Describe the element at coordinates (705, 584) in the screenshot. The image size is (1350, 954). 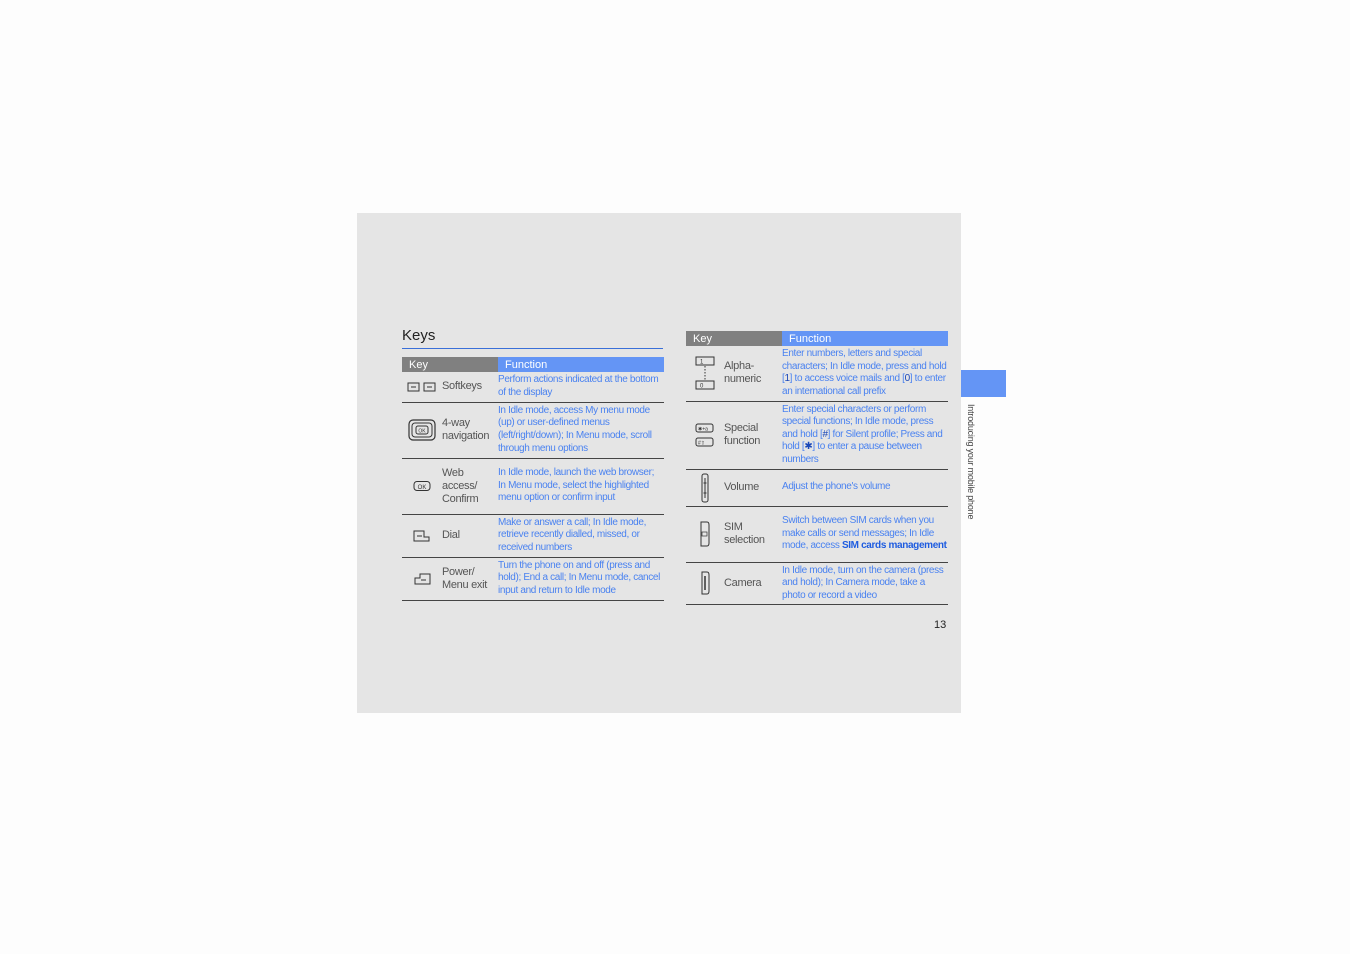
I see `camera-key-icon` at that location.